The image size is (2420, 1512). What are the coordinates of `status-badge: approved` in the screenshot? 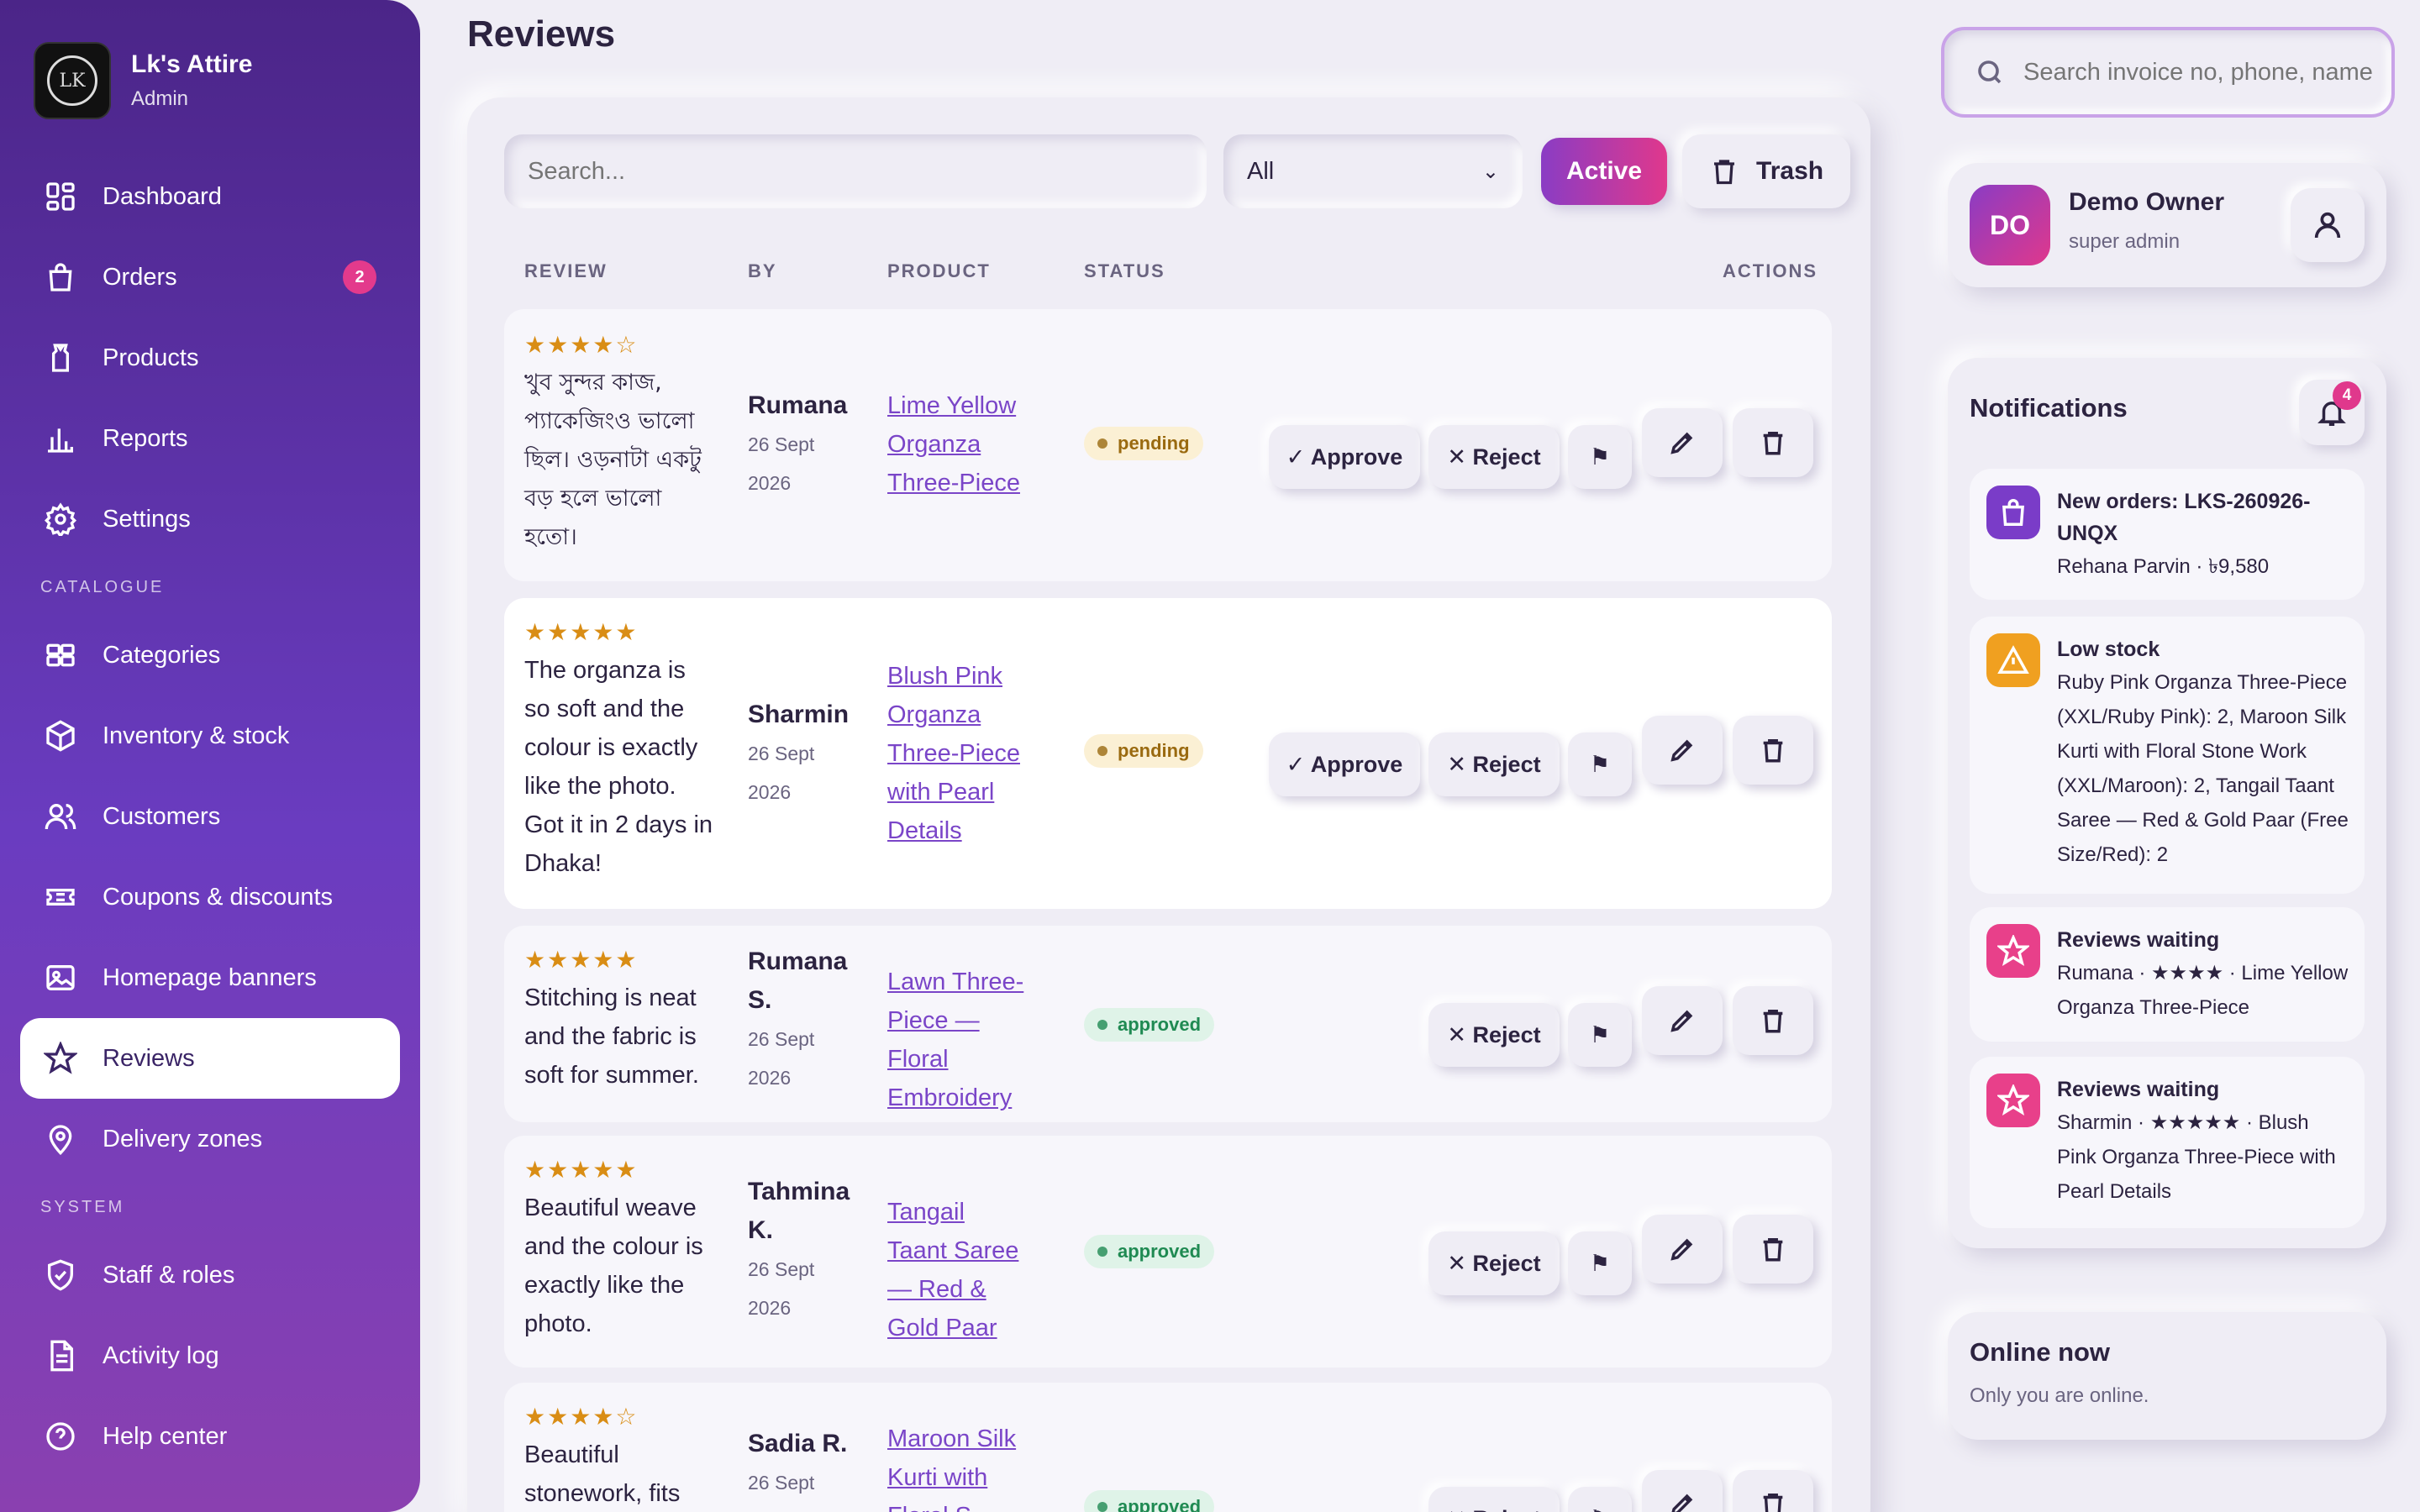 It's located at (1149, 1251).